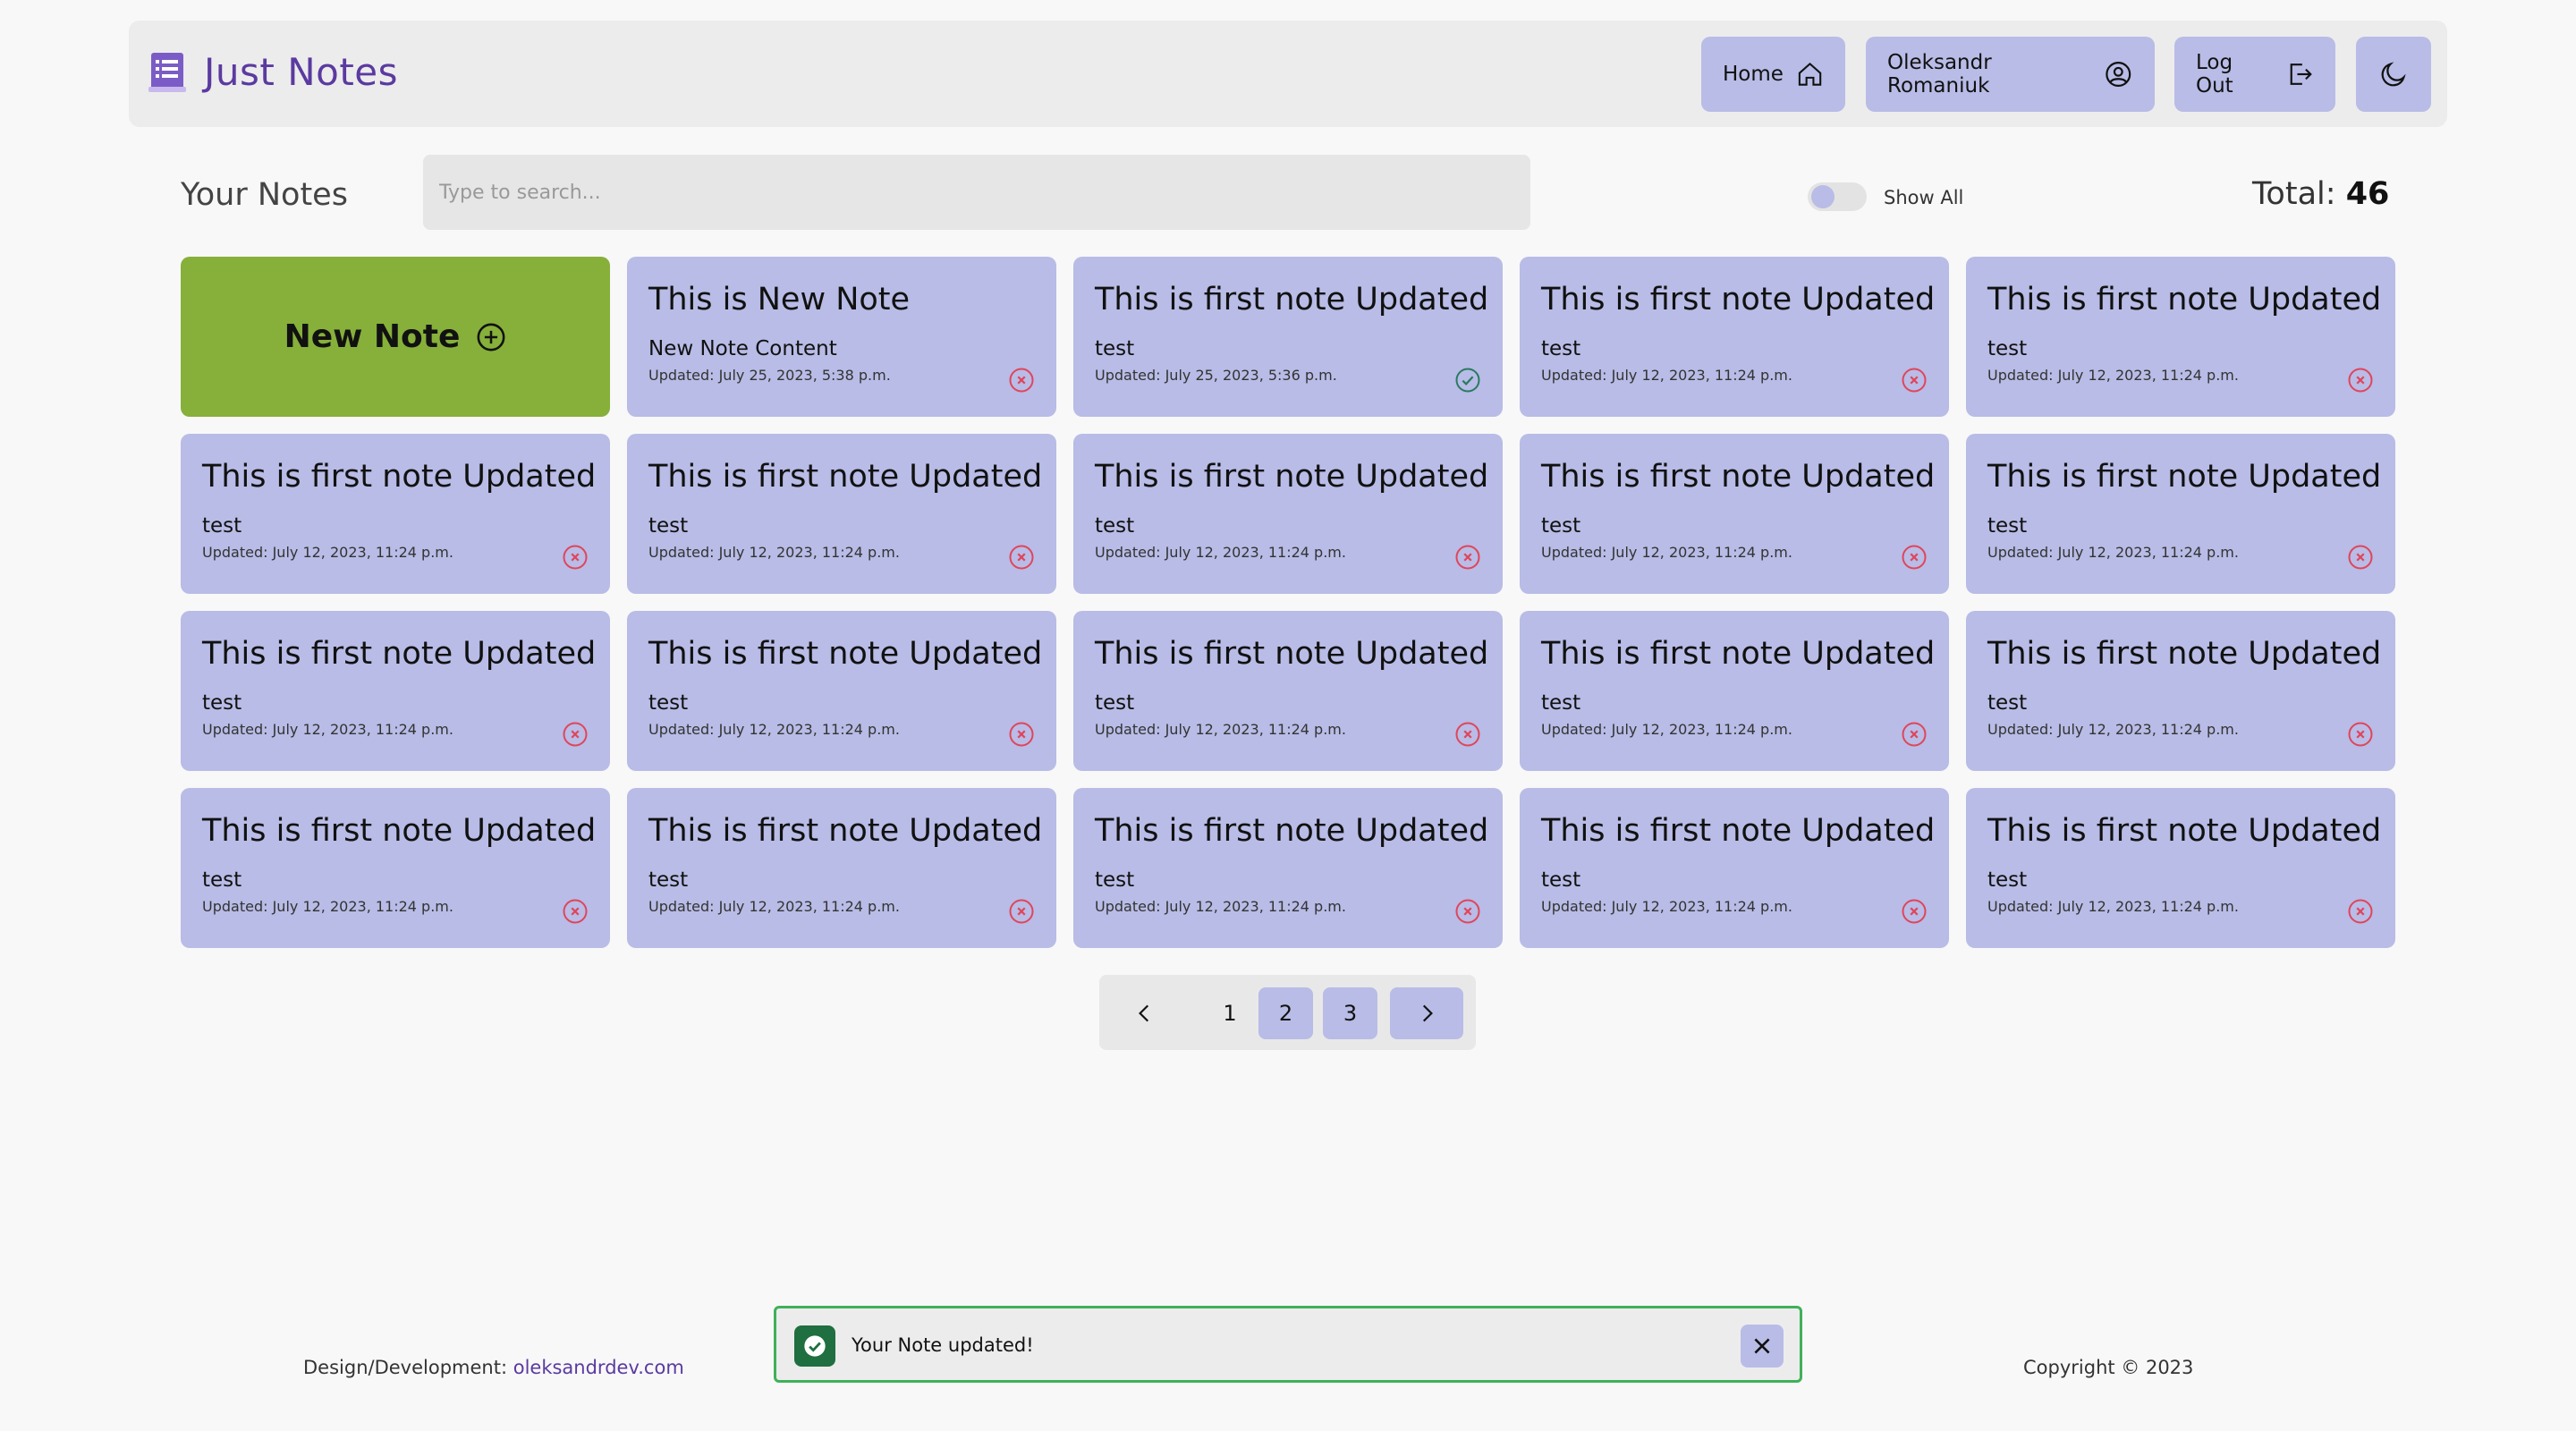  Describe the element at coordinates (976, 192) in the screenshot. I see `search-input` at that location.